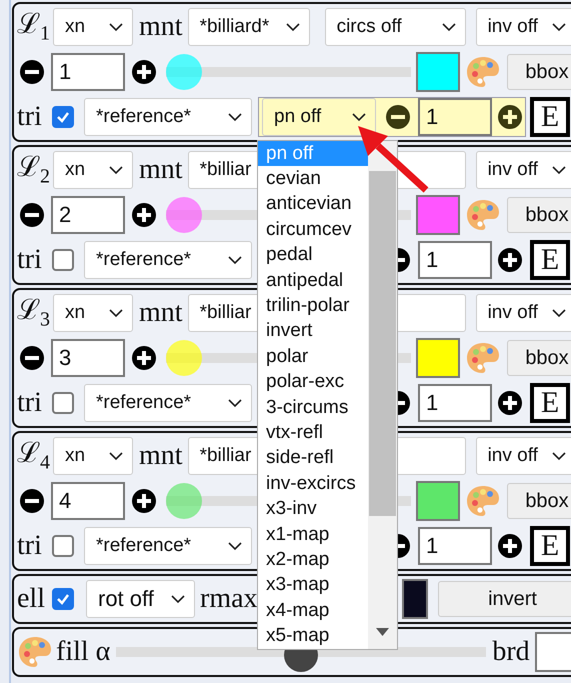  Describe the element at coordinates (33, 456) in the screenshot. I see `curve-label: ℒ$_{4}$` at that location.